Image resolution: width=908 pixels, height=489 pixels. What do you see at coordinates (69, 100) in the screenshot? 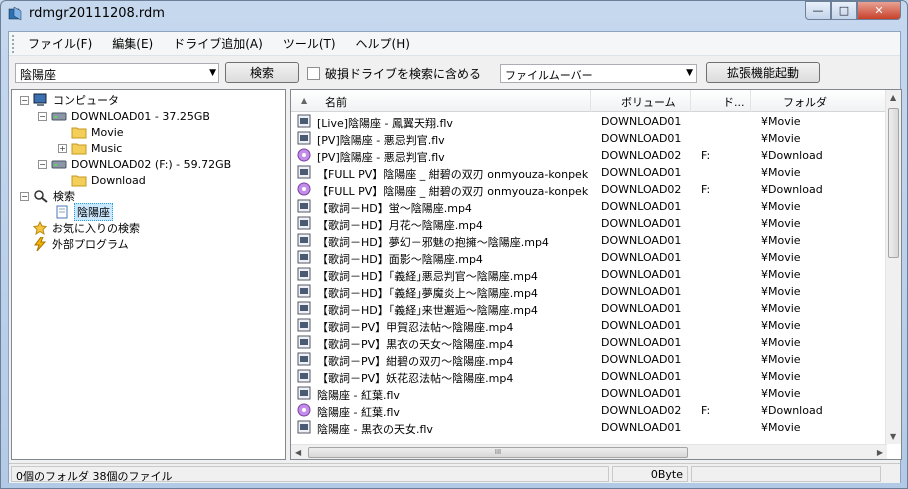
I see `tree-node-computer: − コンピュータ` at bounding box center [69, 100].